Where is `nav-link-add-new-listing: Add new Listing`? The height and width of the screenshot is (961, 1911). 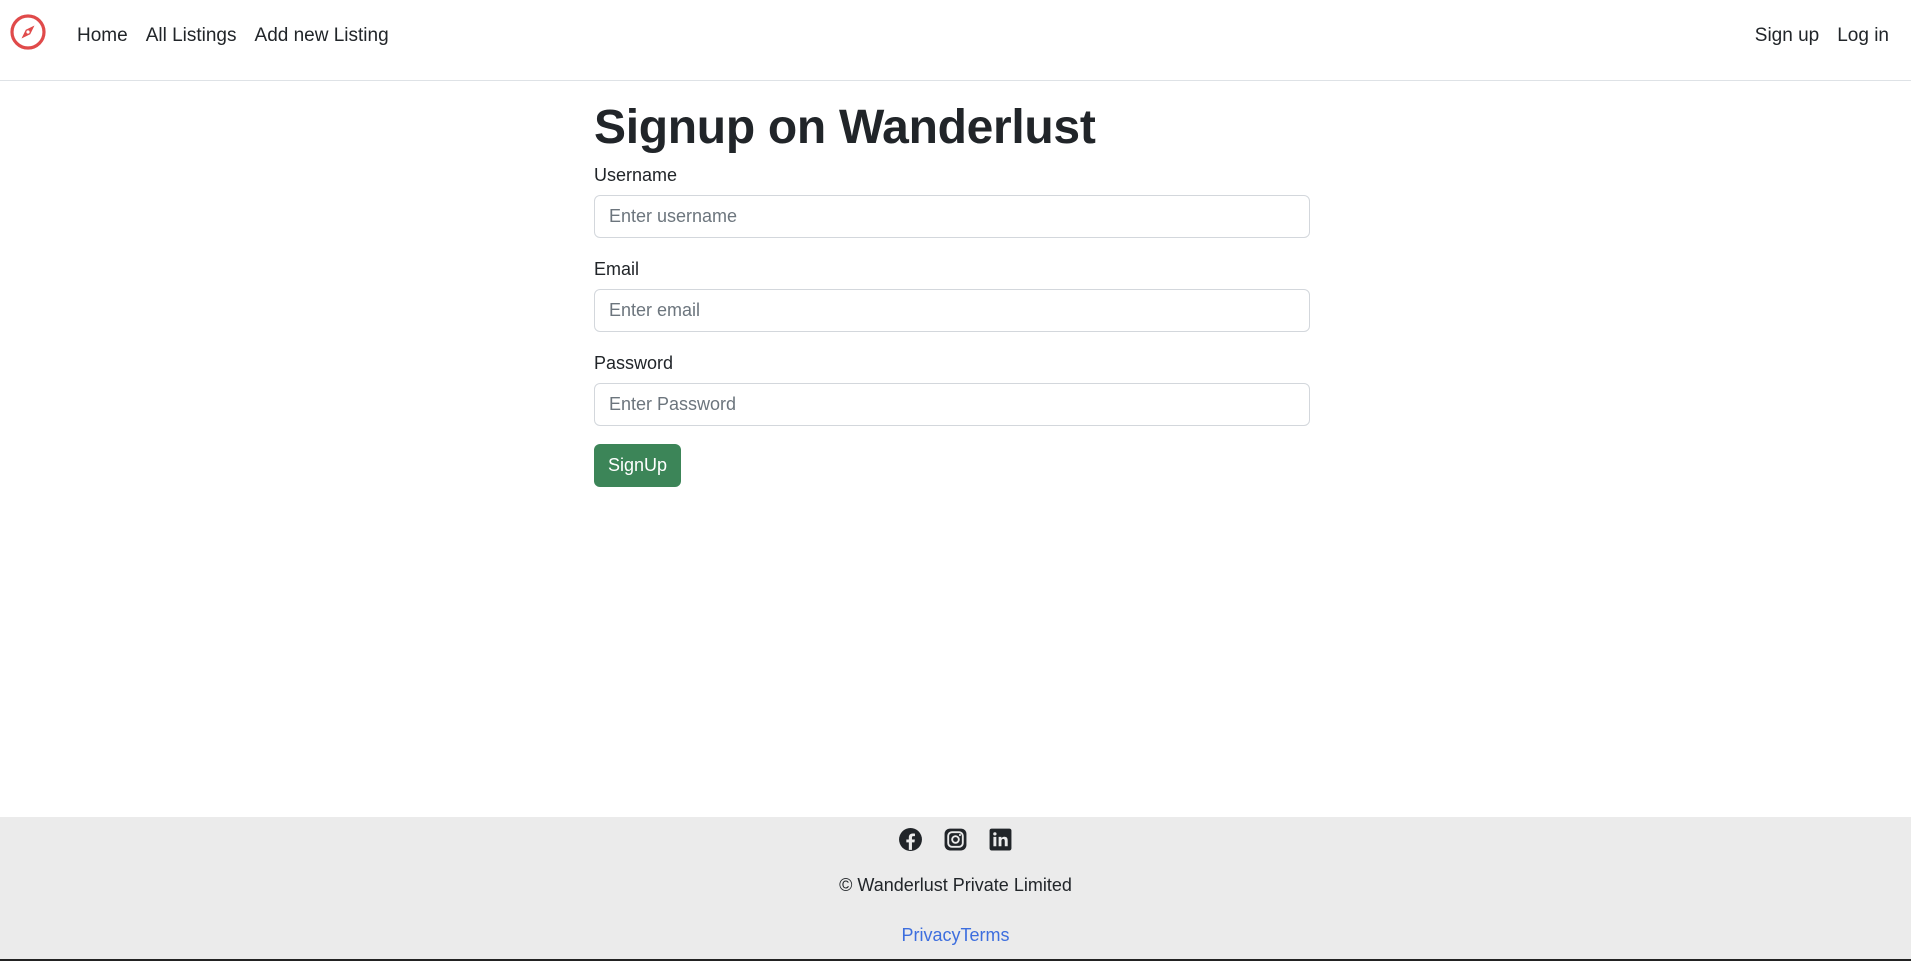 nav-link-add-new-listing: Add new Listing is located at coordinates (322, 36).